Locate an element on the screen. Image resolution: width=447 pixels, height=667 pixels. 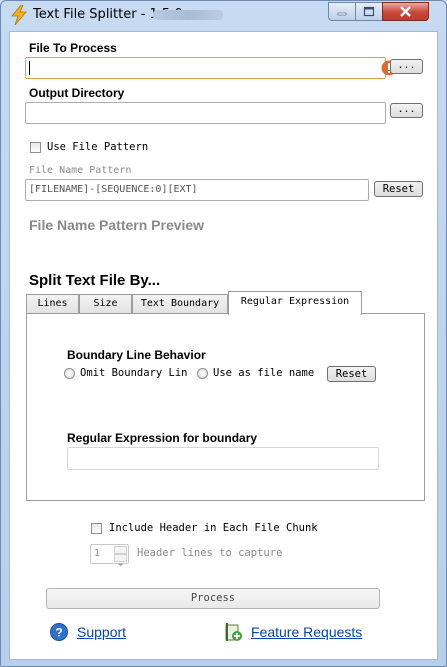
feature-request-icon is located at coordinates (233, 632).